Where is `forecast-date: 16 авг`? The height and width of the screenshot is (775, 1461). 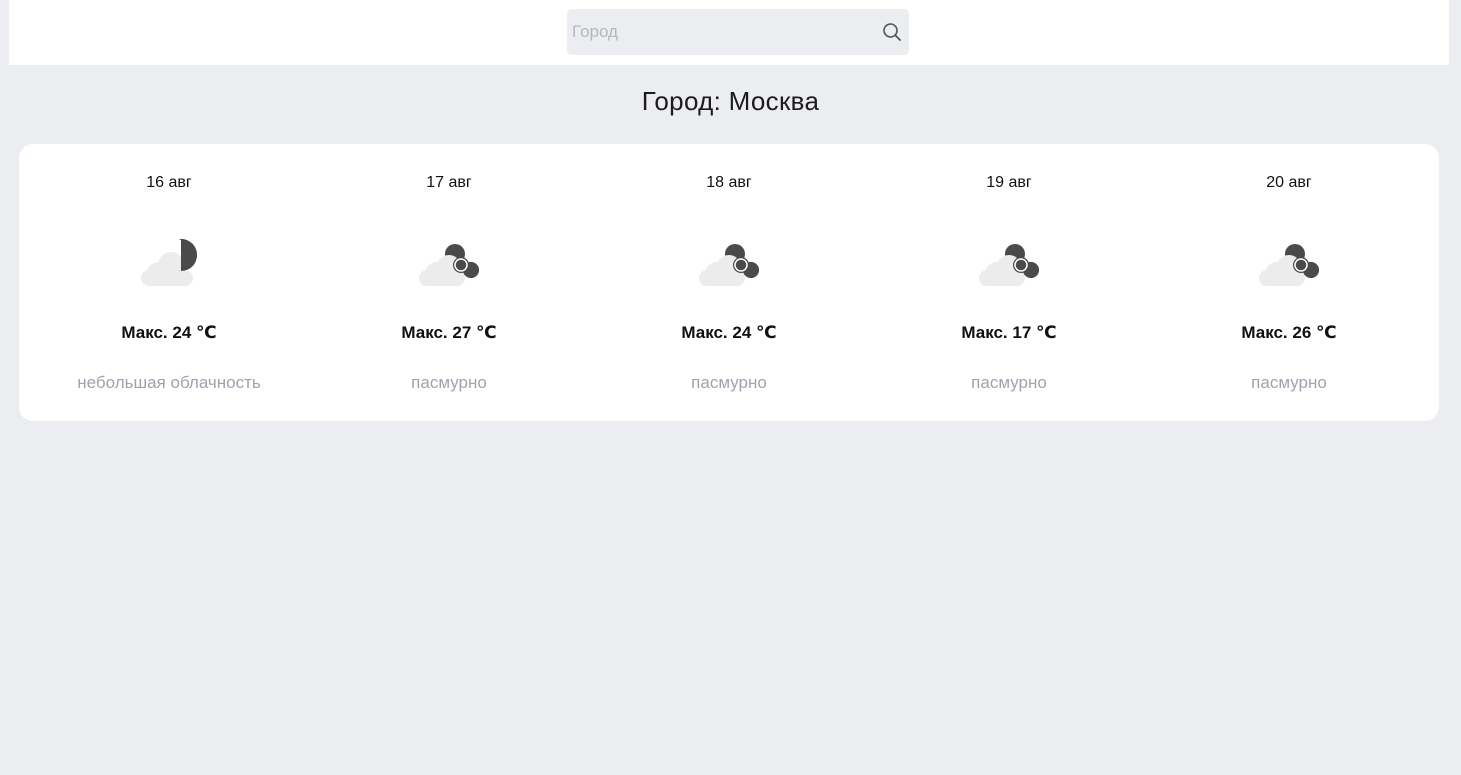
forecast-date: 16 авг is located at coordinates (169, 182).